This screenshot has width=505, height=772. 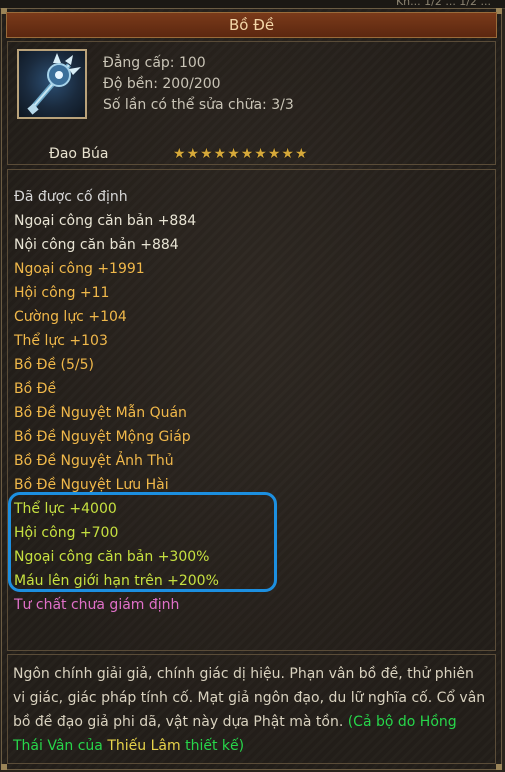 I want to click on set-bonus-title: Bồ Đề (5/5), so click(x=54, y=365).